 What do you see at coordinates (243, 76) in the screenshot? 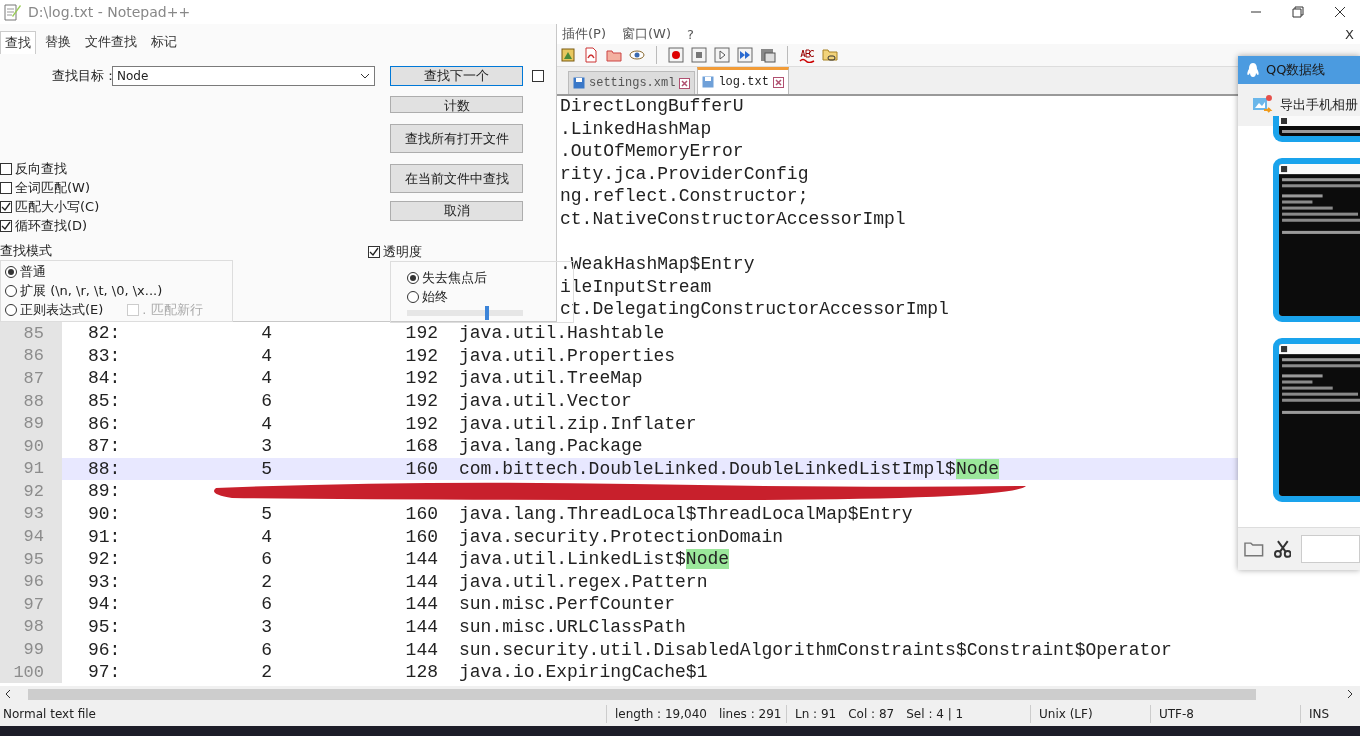
I see `search-field: Node` at bounding box center [243, 76].